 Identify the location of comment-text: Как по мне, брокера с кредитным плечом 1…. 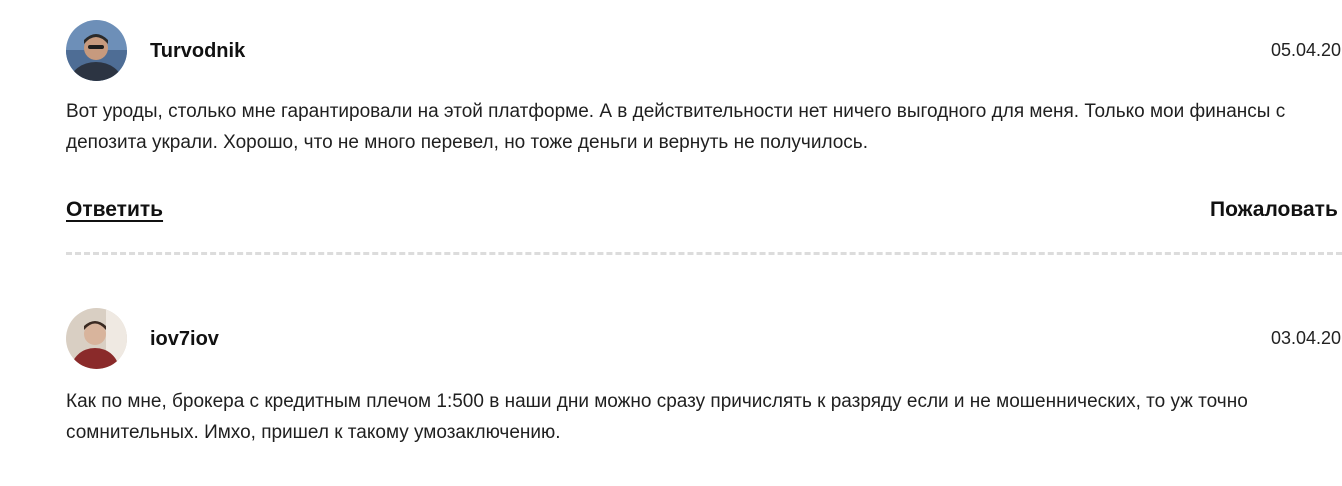
(657, 417).